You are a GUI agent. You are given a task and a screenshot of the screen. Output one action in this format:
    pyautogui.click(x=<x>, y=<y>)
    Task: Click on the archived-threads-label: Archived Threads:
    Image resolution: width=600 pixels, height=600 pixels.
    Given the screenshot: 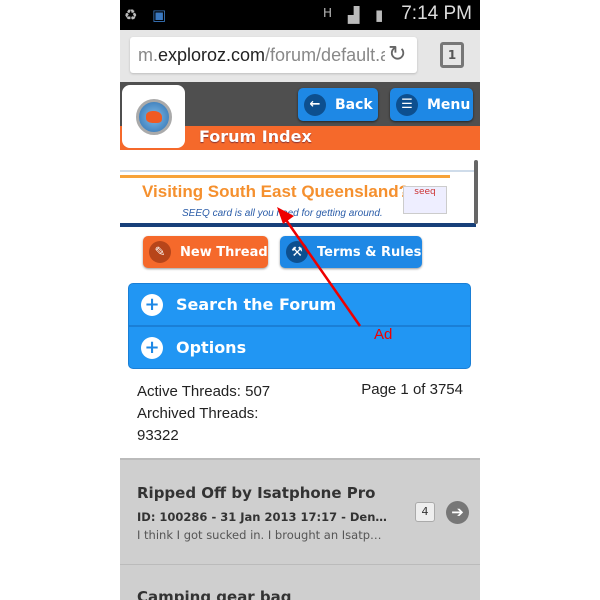 What is the action you would take?
    pyautogui.click(x=198, y=413)
    